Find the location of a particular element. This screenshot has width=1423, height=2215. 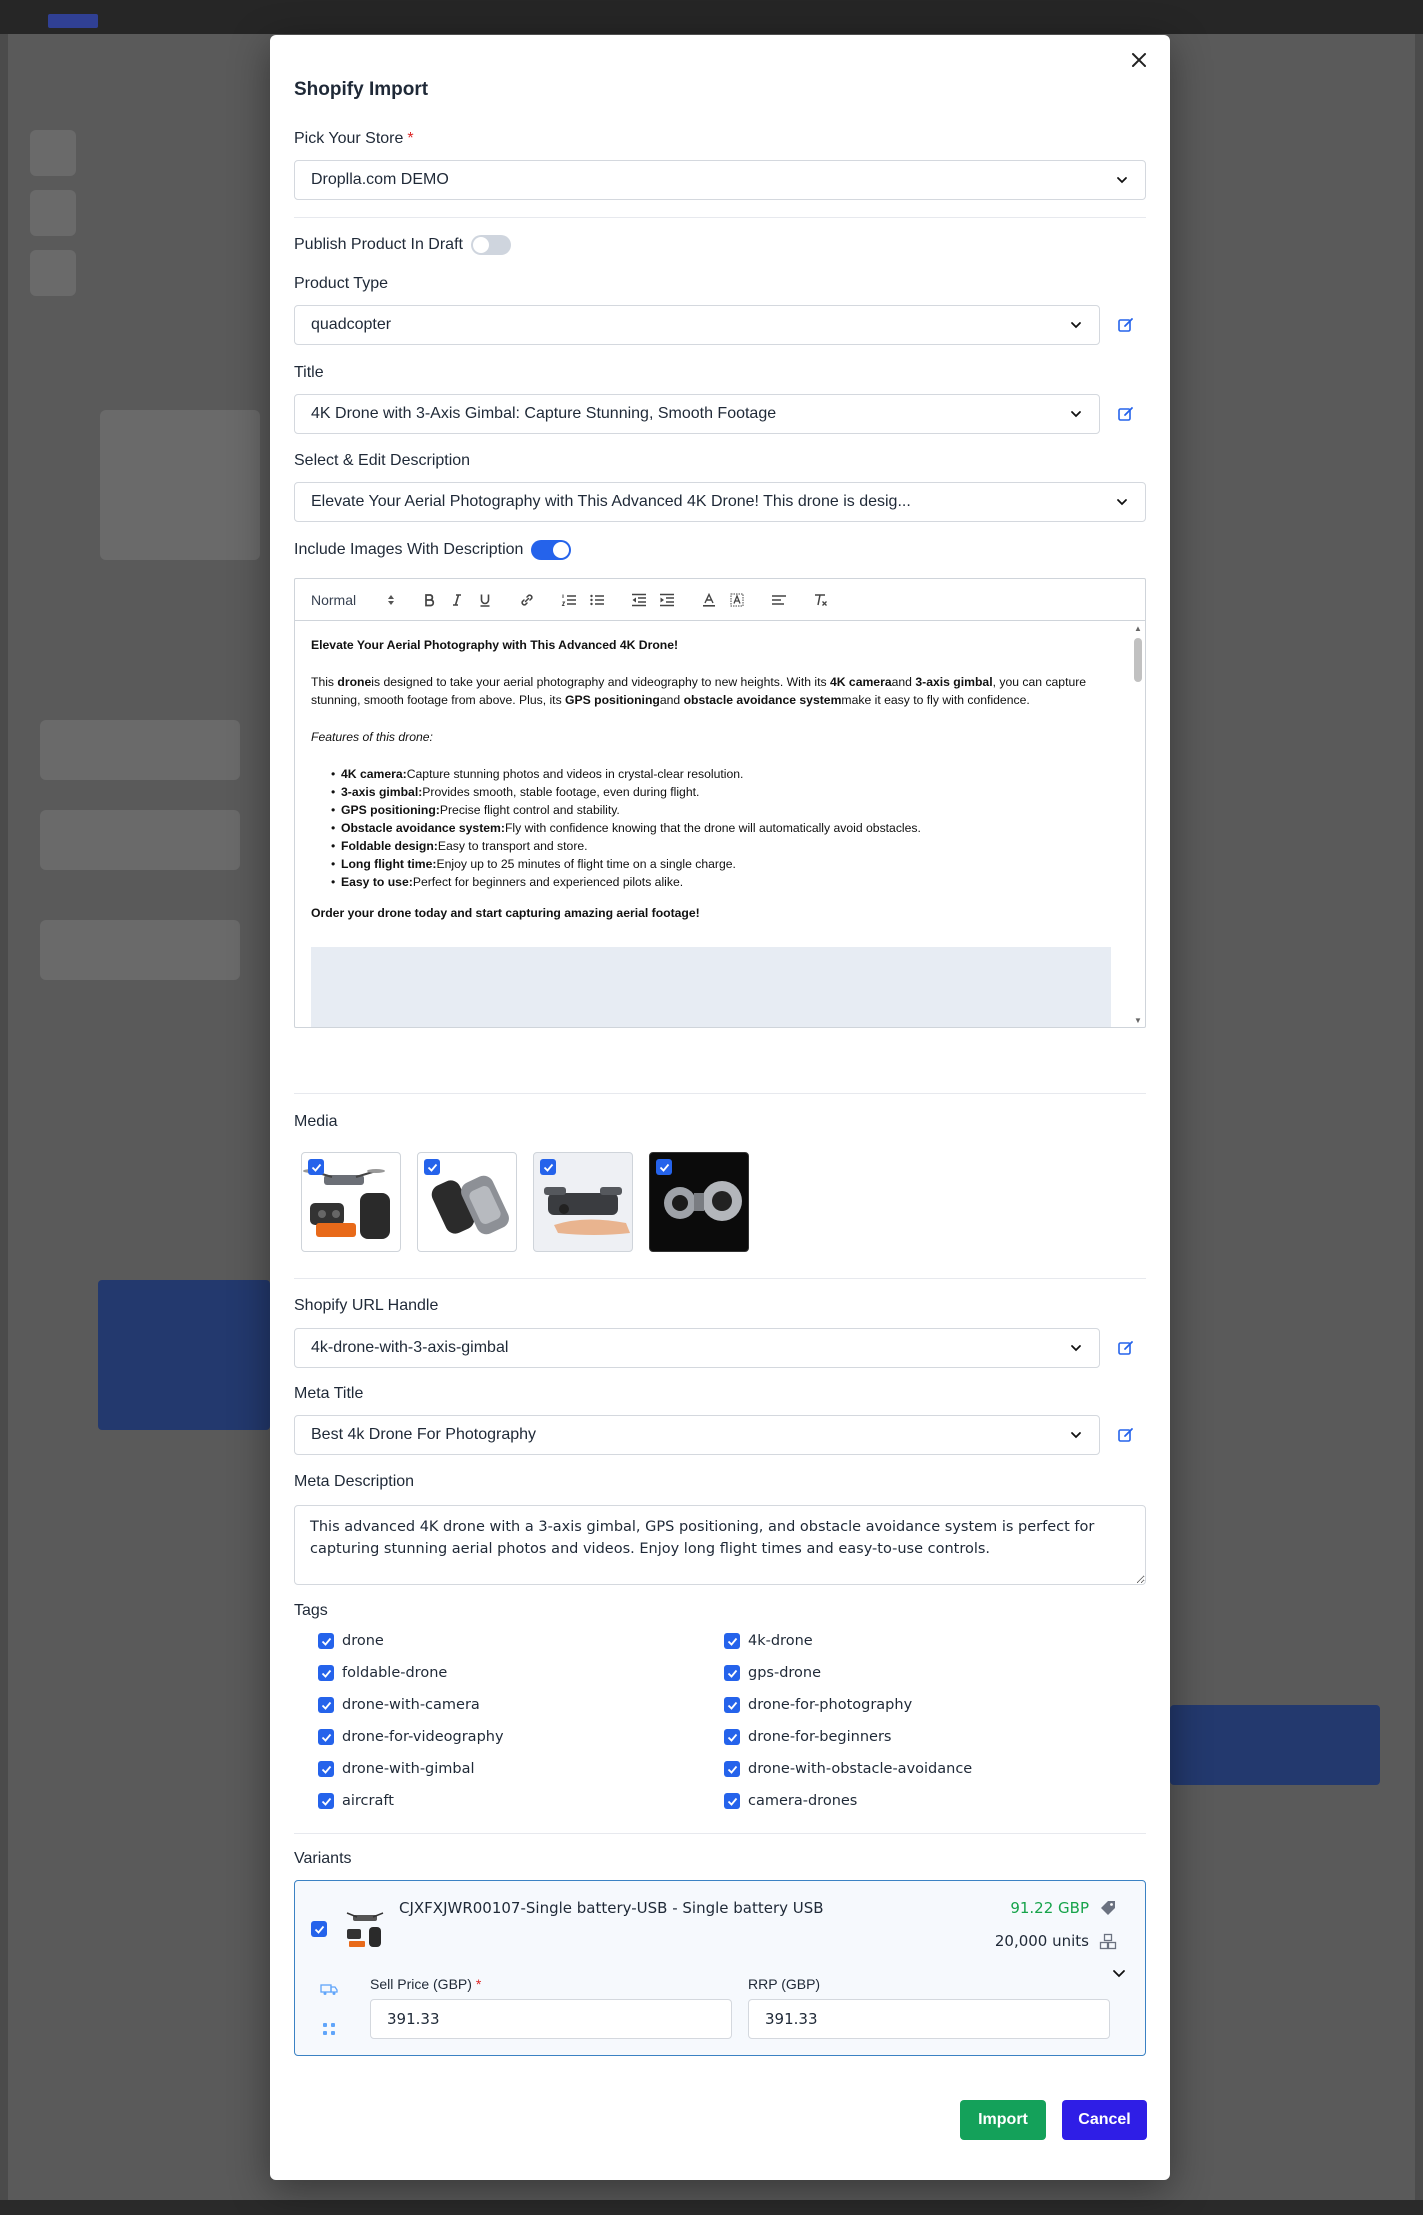

tag-item: camera-drones is located at coordinates (921, 1801).